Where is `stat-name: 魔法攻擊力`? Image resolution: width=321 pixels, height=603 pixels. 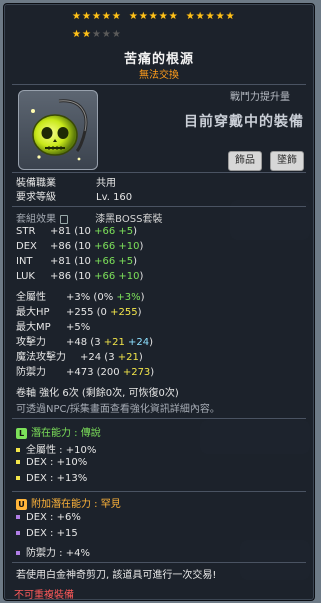 stat-name: 魔法攻擊力 is located at coordinates (41, 357).